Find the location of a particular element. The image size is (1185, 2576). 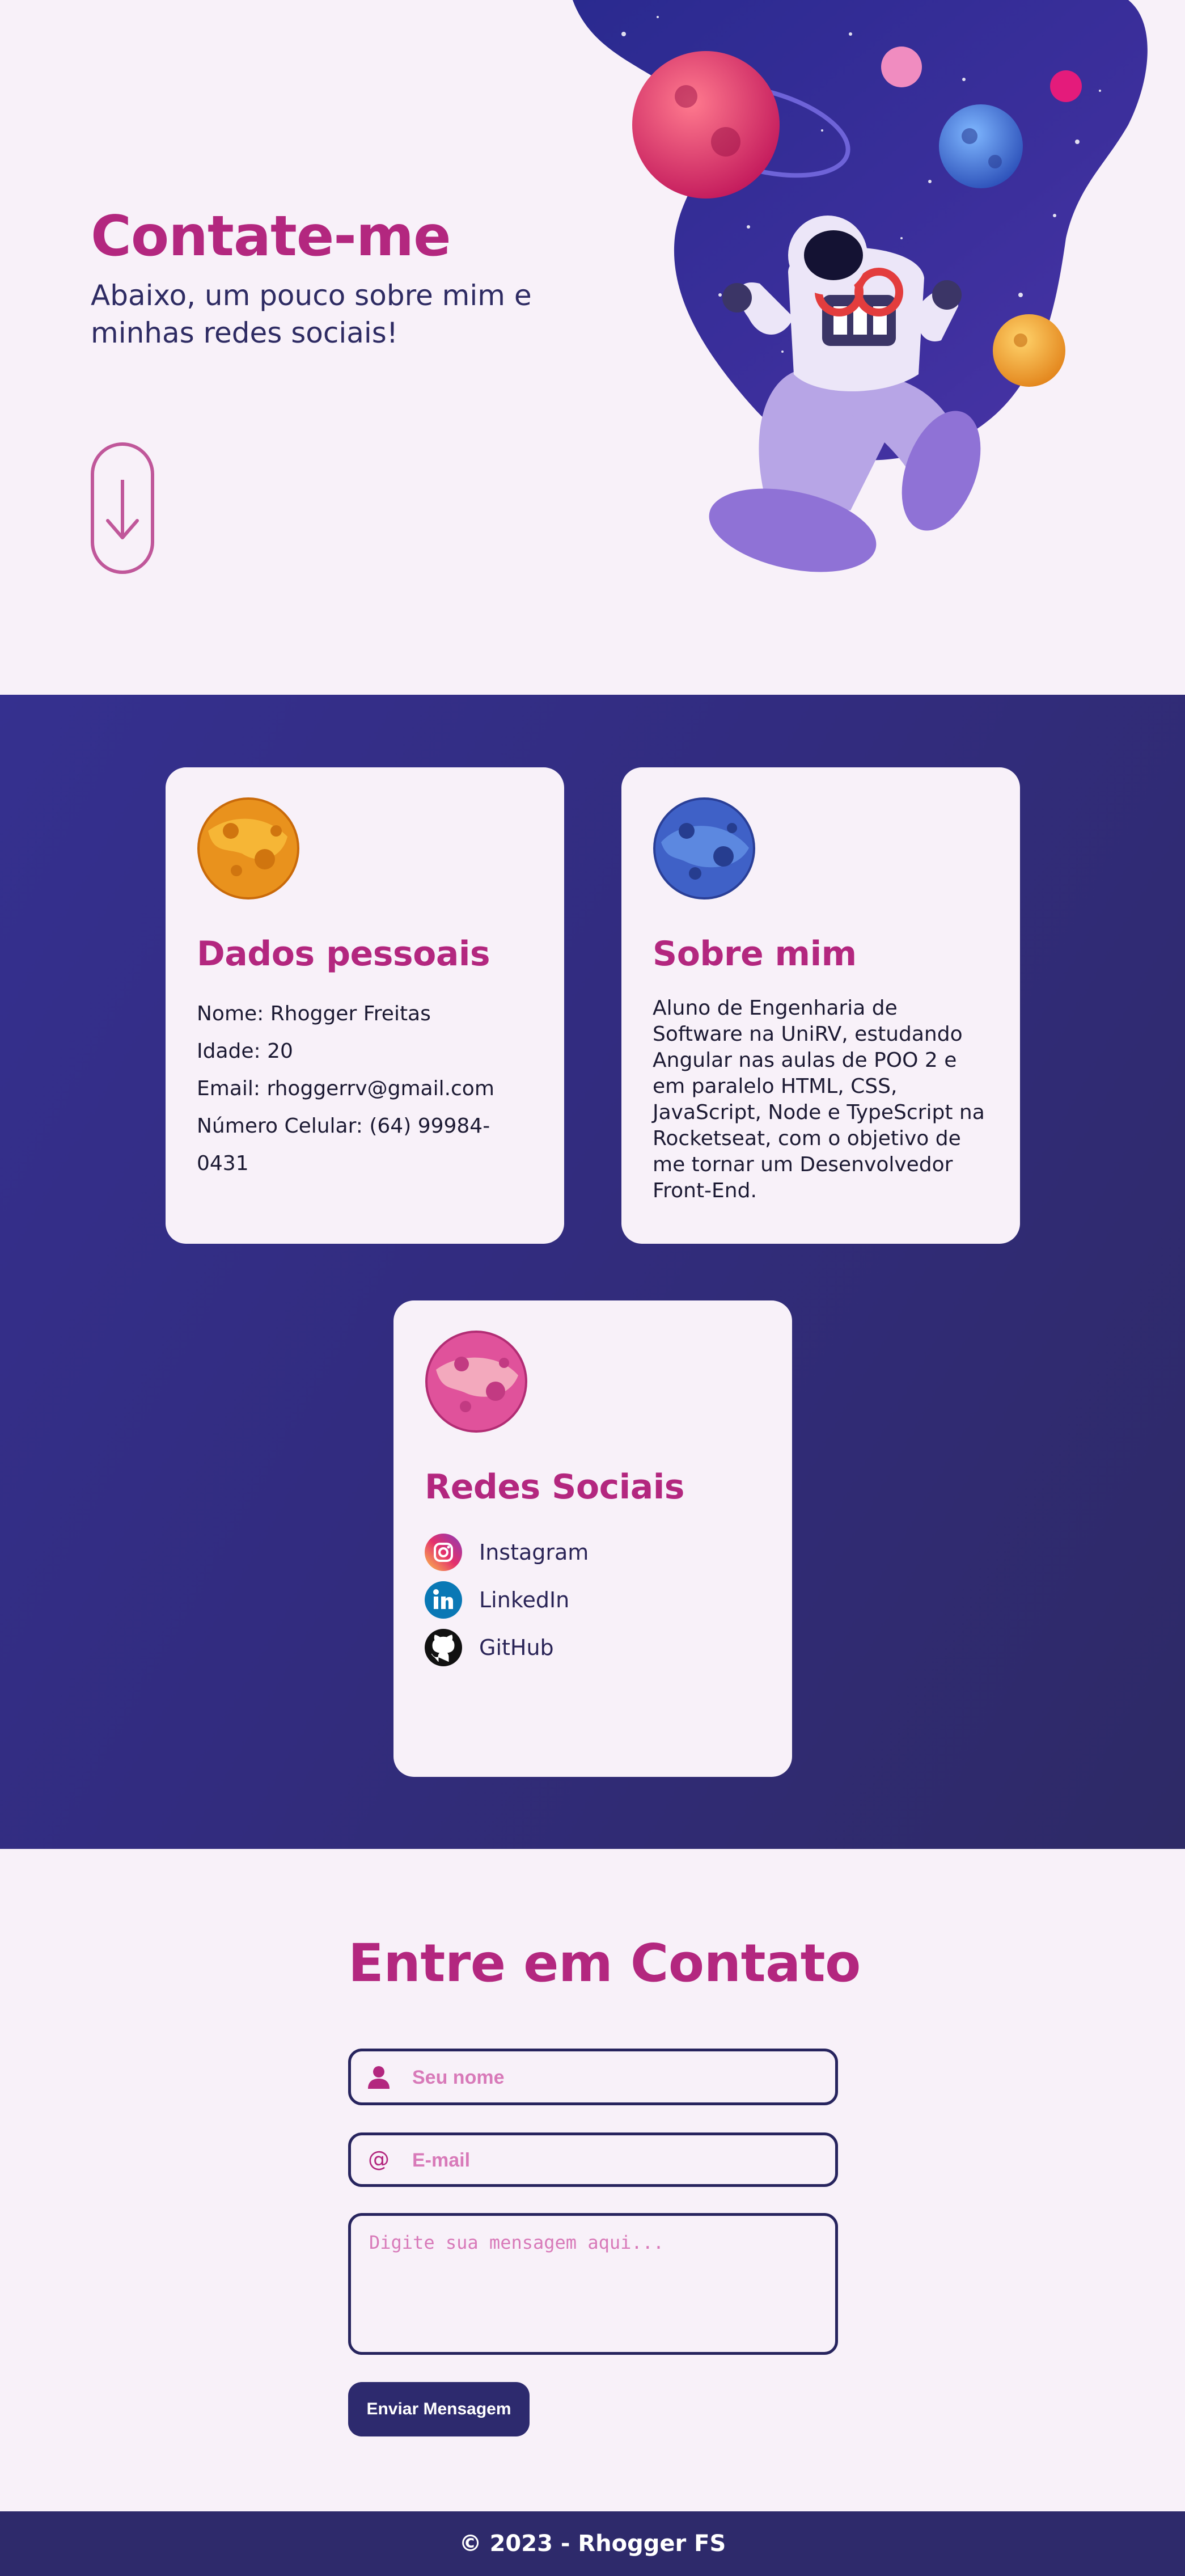

user-icon is located at coordinates (379, 2077).